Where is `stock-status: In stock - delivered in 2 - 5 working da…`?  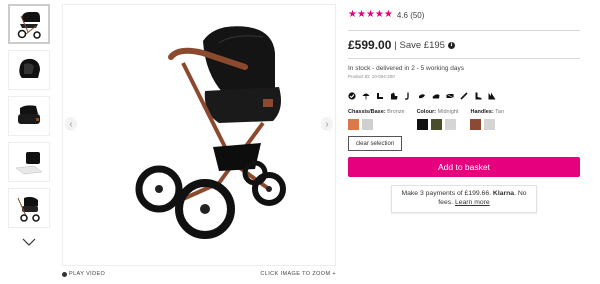
stock-status: In stock - delivered in 2 - 5 working da… is located at coordinates (406, 68).